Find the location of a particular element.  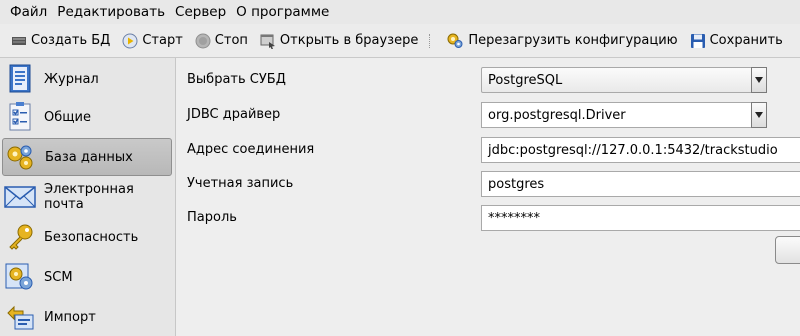

jdbc-driver-select: org.postgresql.Driver is located at coordinates (624, 115).